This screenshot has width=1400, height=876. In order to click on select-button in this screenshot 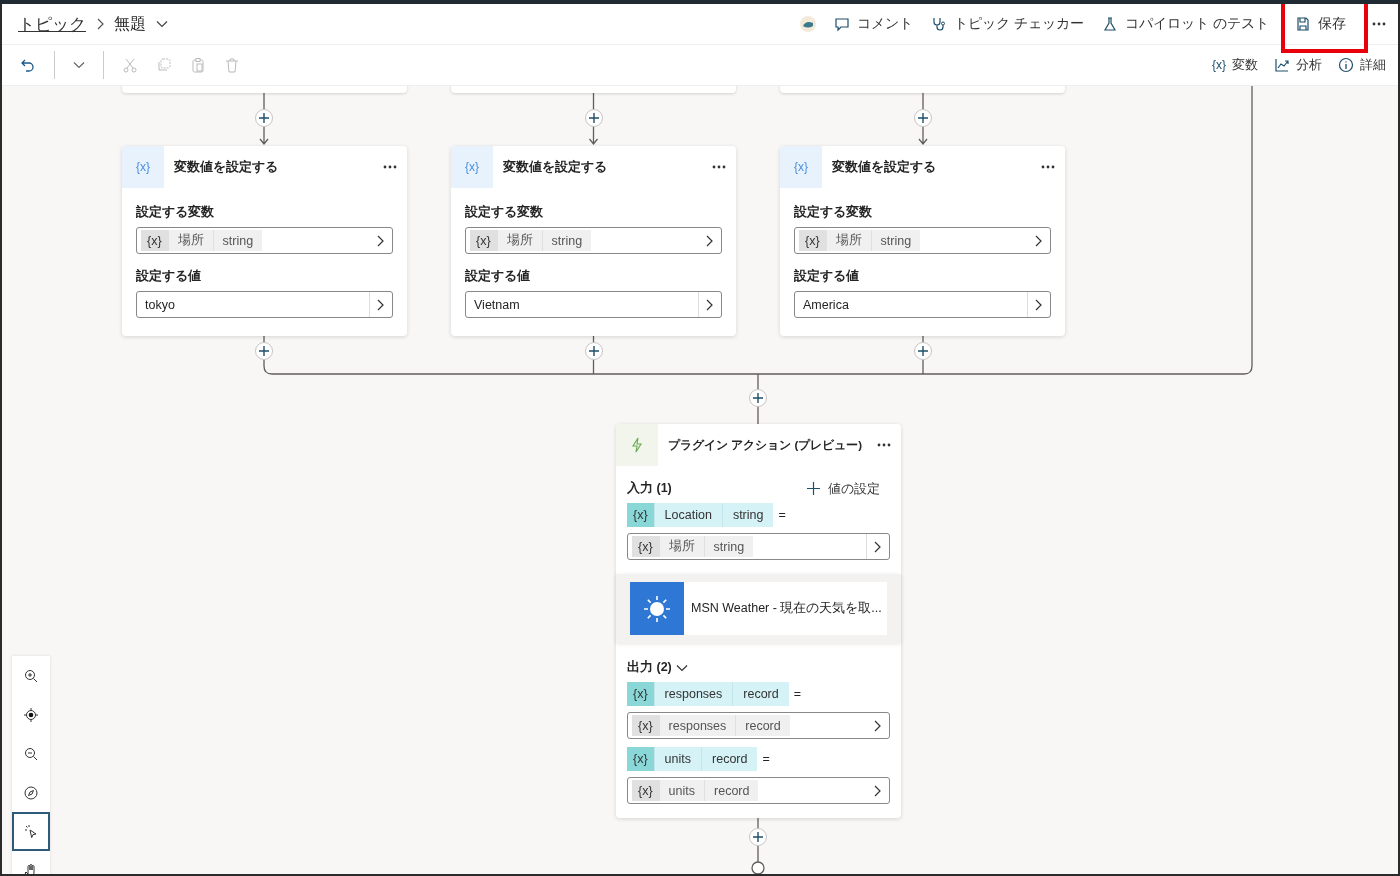, I will do `click(31, 831)`.